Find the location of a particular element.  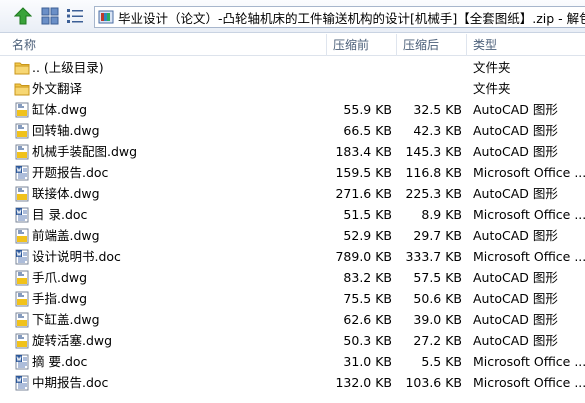

file-size: 51.5 KB is located at coordinates (367, 214).